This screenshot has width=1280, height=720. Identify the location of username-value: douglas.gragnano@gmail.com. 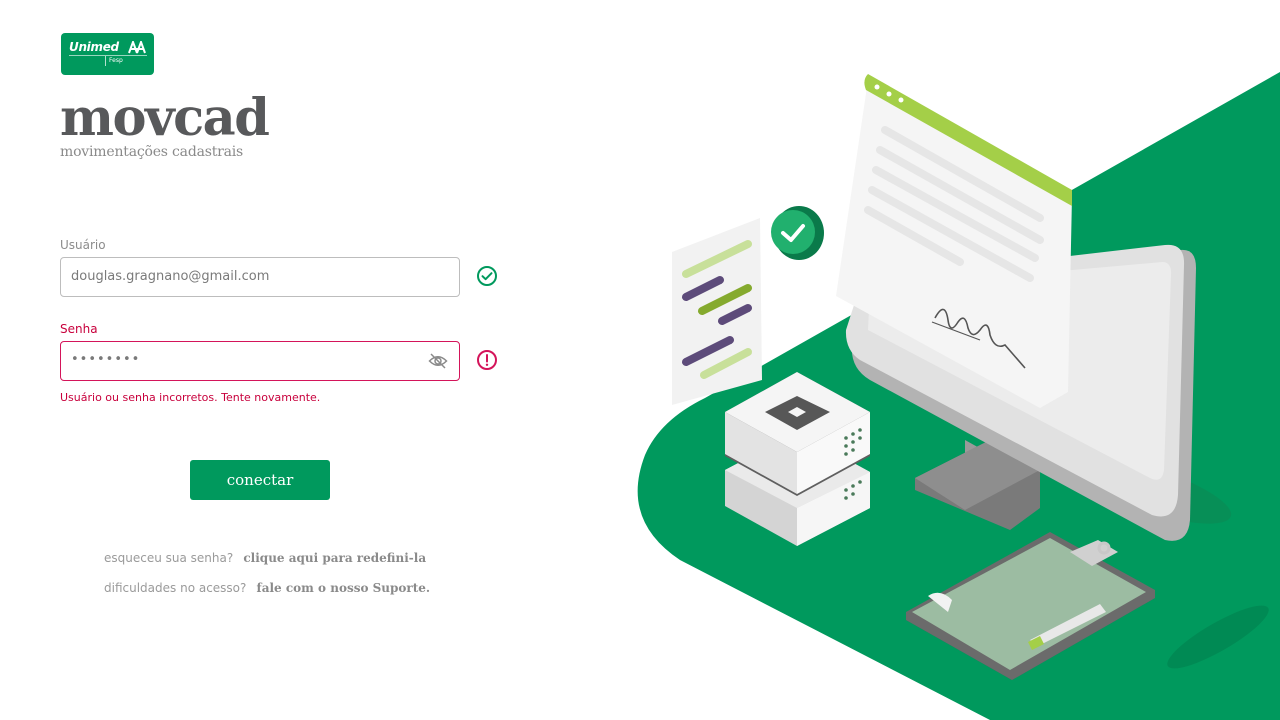
(170, 276).